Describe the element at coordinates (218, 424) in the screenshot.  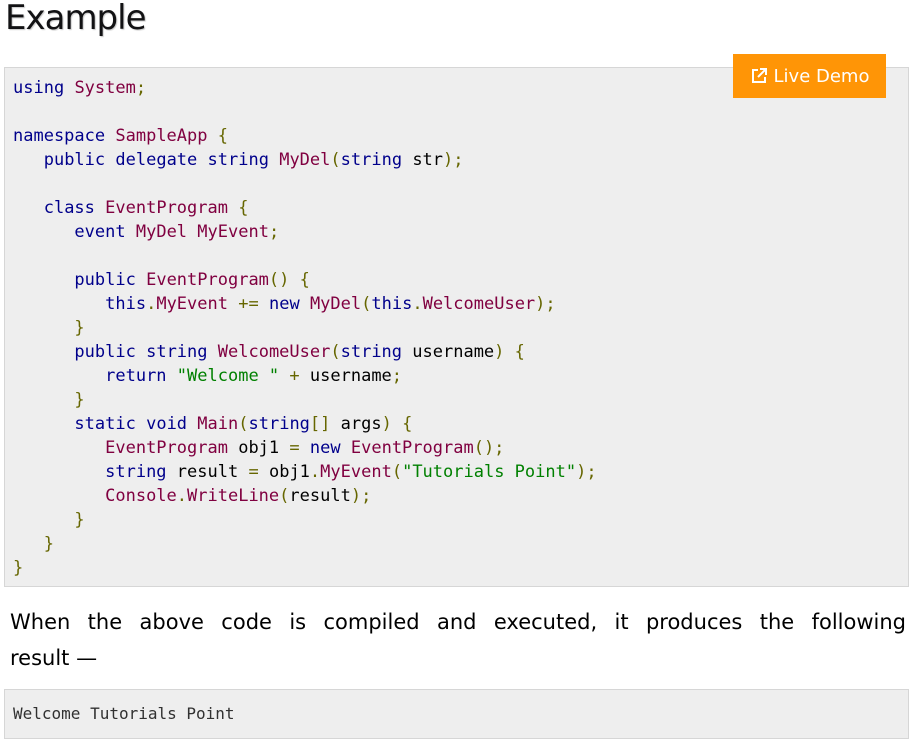
I see `code-token: Main` at that location.